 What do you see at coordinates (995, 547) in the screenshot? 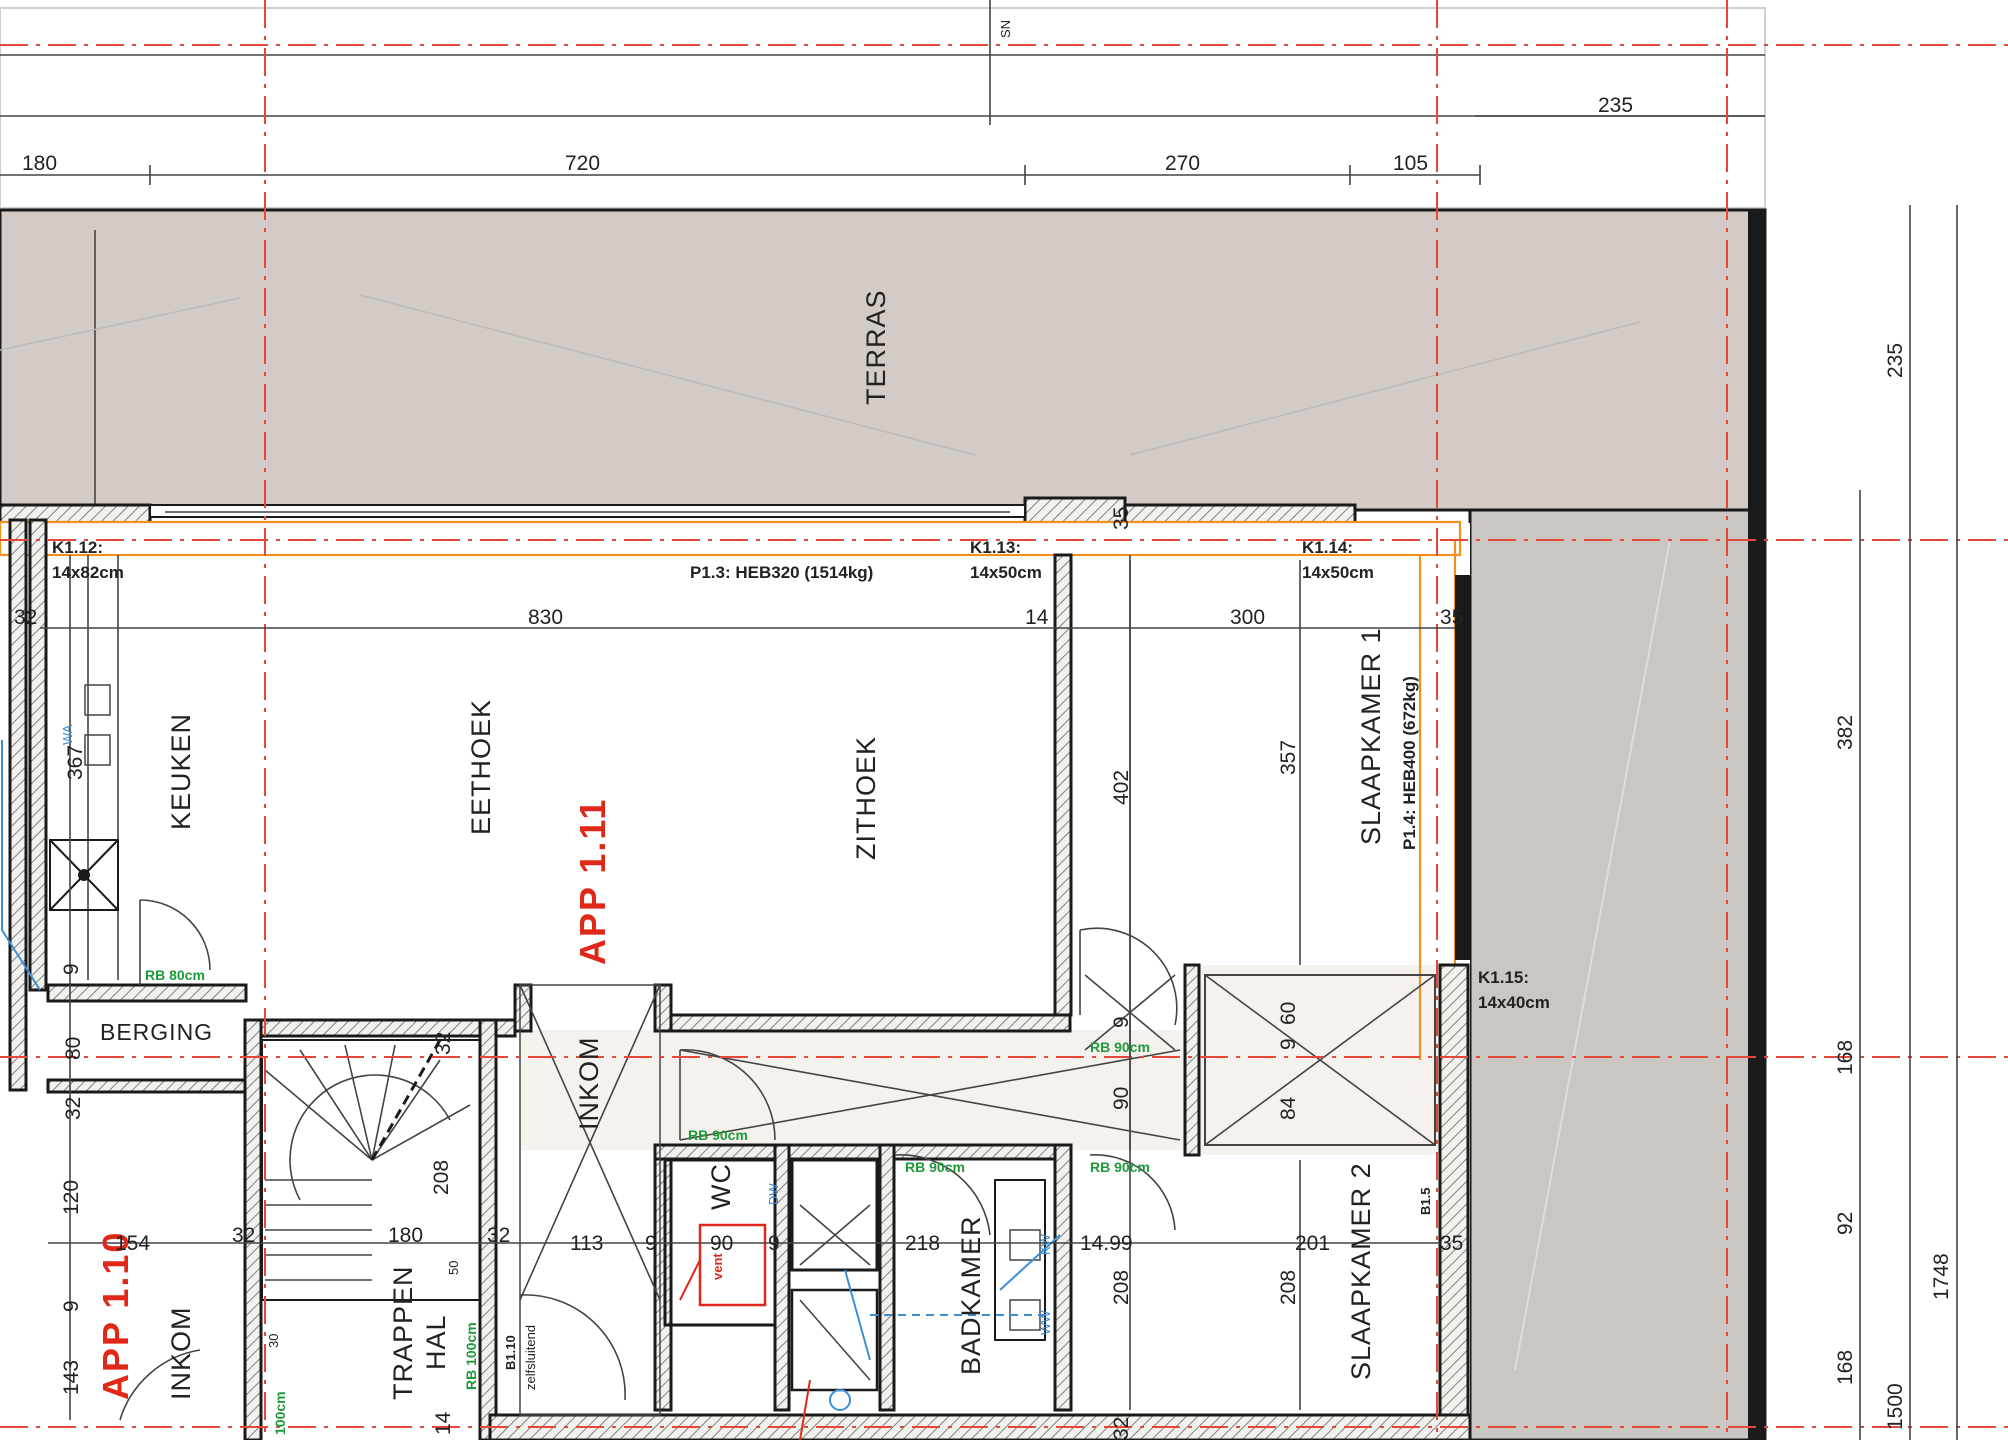
I see `beam-k113-label: K1.13:` at bounding box center [995, 547].